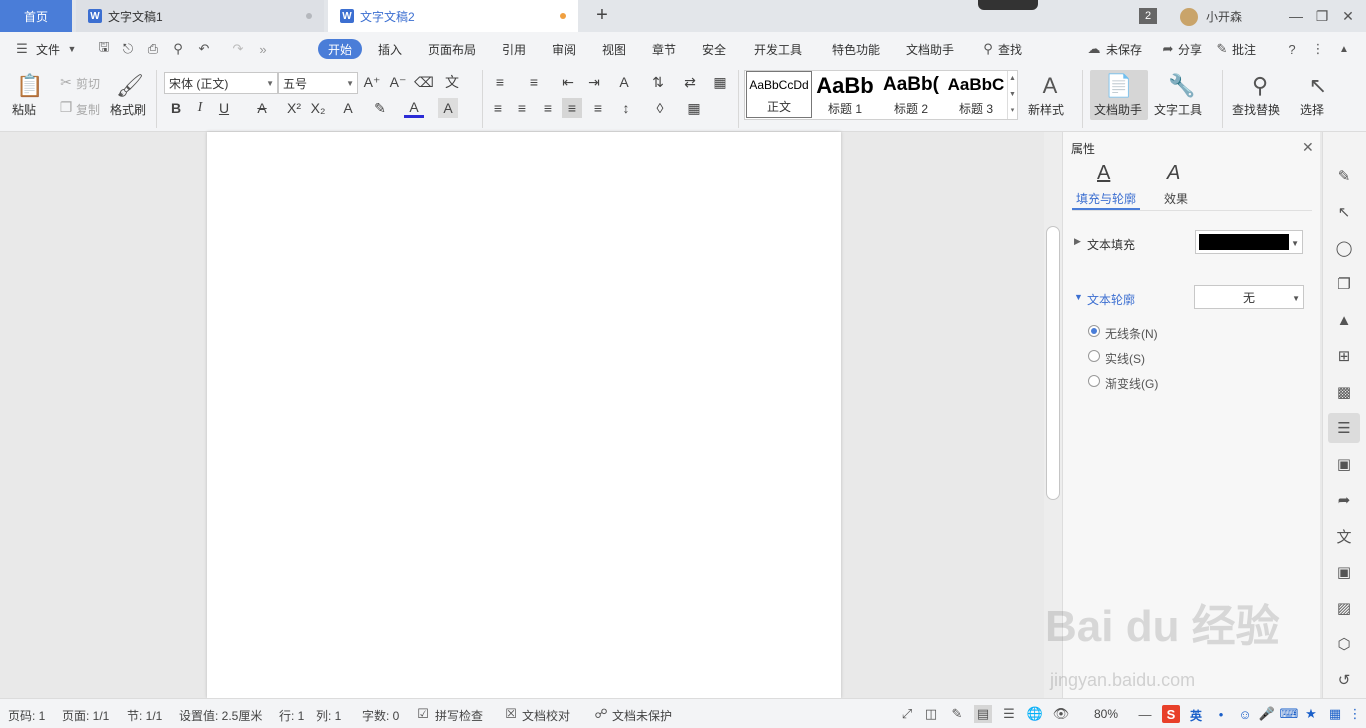 Image resolution: width=1366 pixels, height=728 pixels. I want to click on more-icon: ⋮, so click(1355, 714).